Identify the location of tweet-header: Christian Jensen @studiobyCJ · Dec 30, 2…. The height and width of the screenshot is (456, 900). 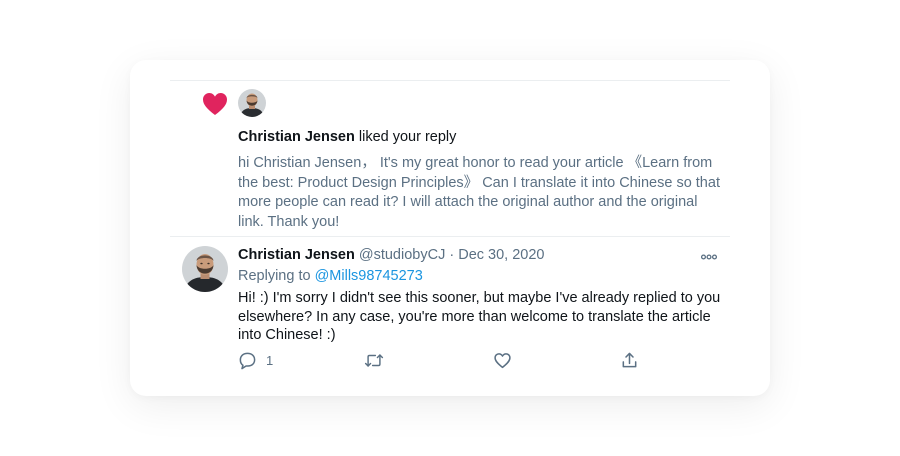
(391, 255).